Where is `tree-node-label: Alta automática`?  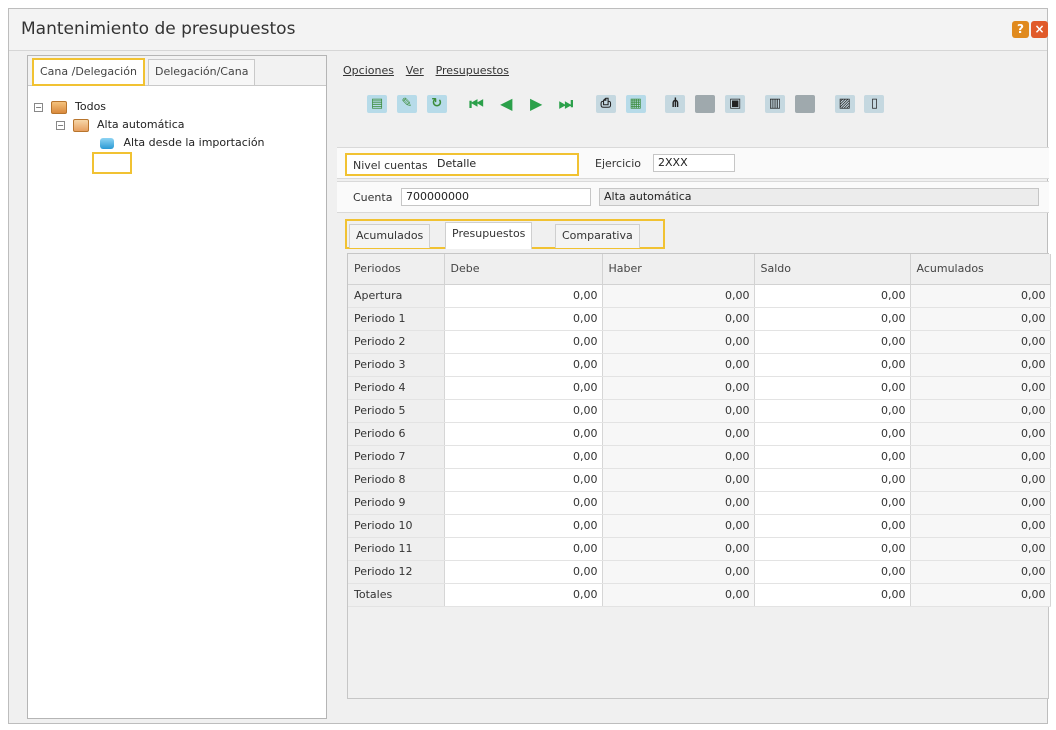 tree-node-label: Alta automática is located at coordinates (141, 124).